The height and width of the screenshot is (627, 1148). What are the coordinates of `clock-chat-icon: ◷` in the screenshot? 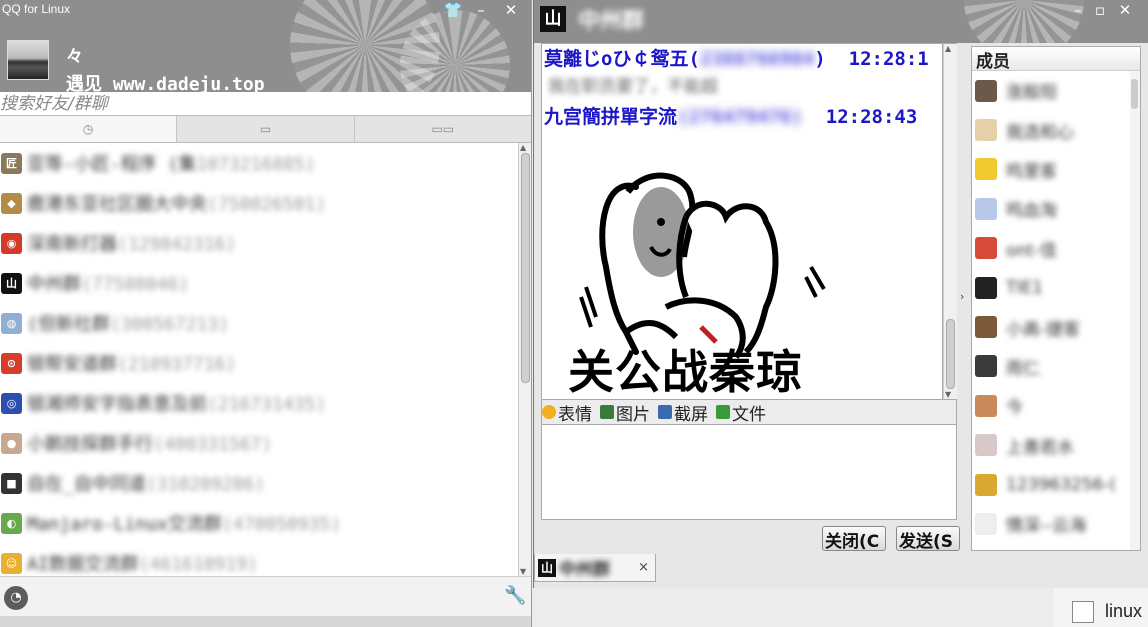 It's located at (88, 129).